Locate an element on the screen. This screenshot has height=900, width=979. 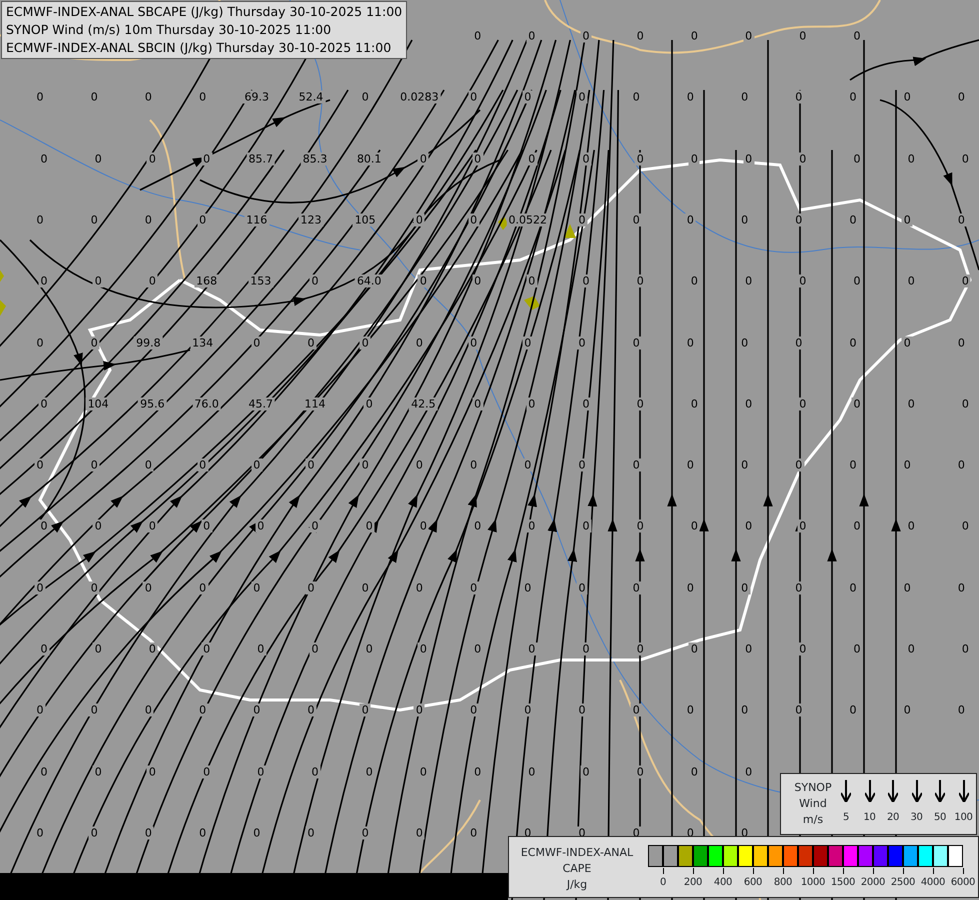
cape-value: 42.5 is located at coordinates (423, 403).